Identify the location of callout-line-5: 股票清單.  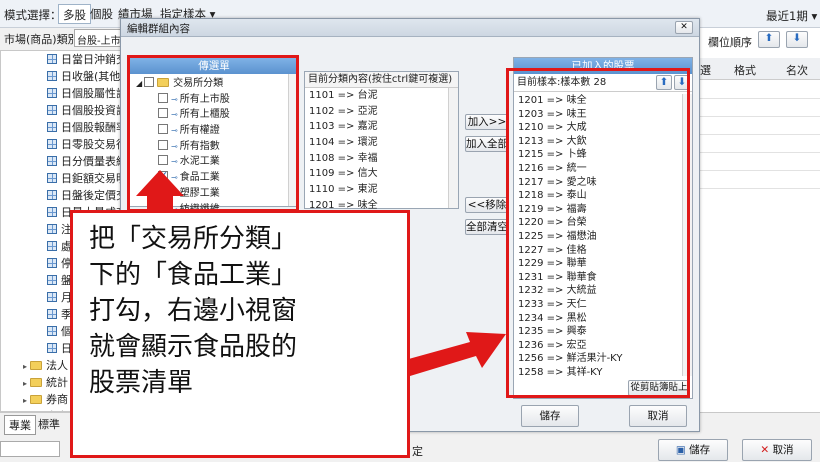
(141, 383).